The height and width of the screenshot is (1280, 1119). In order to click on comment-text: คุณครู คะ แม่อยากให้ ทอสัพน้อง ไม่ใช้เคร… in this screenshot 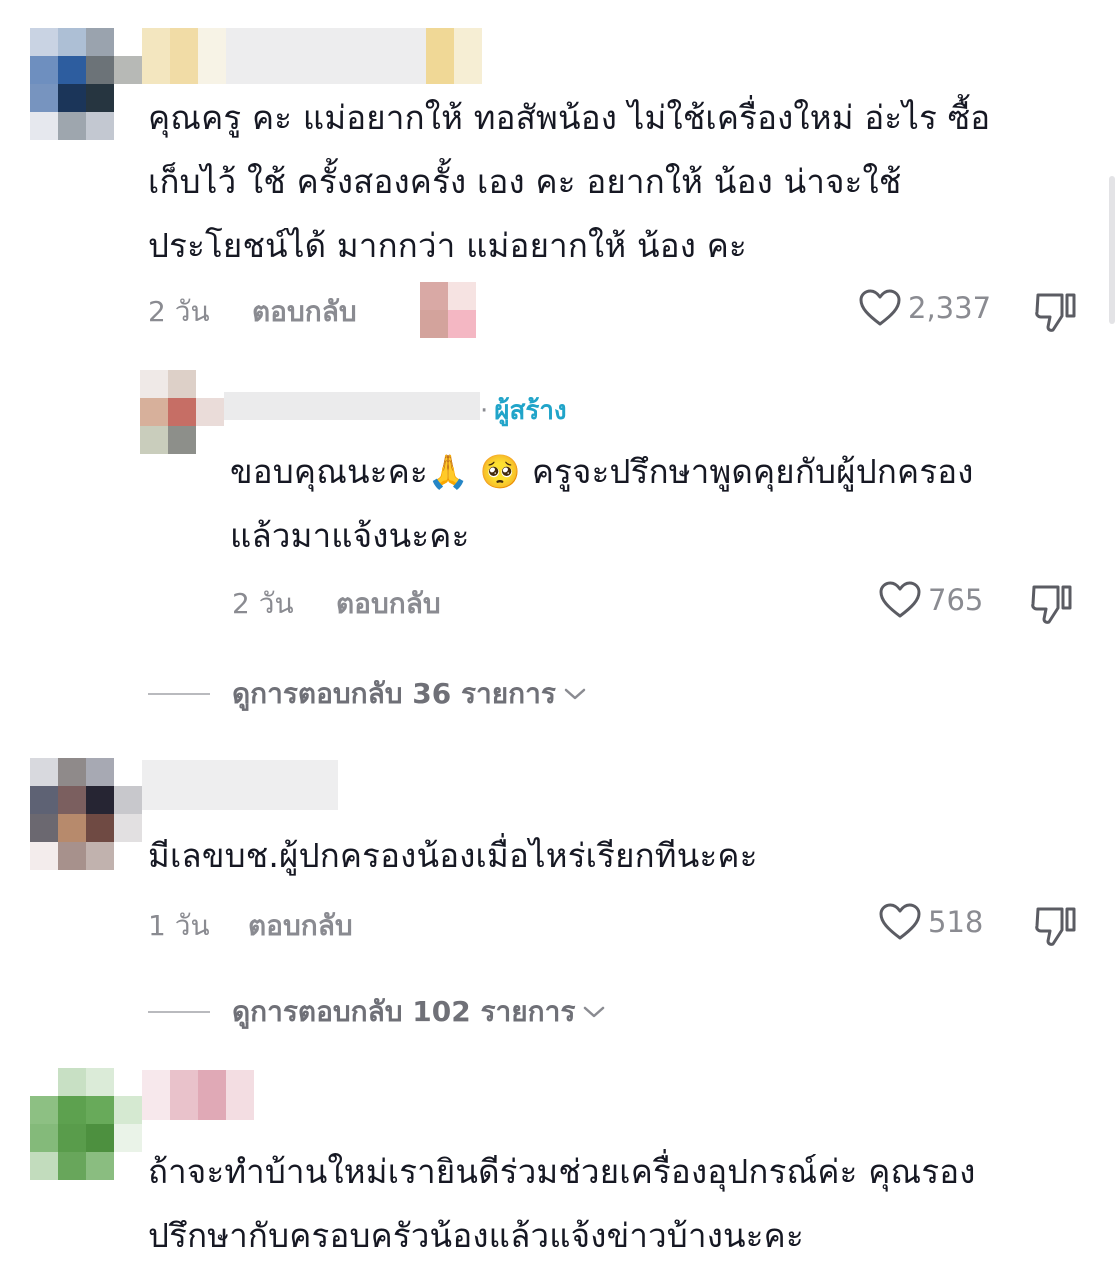, I will do `click(569, 181)`.